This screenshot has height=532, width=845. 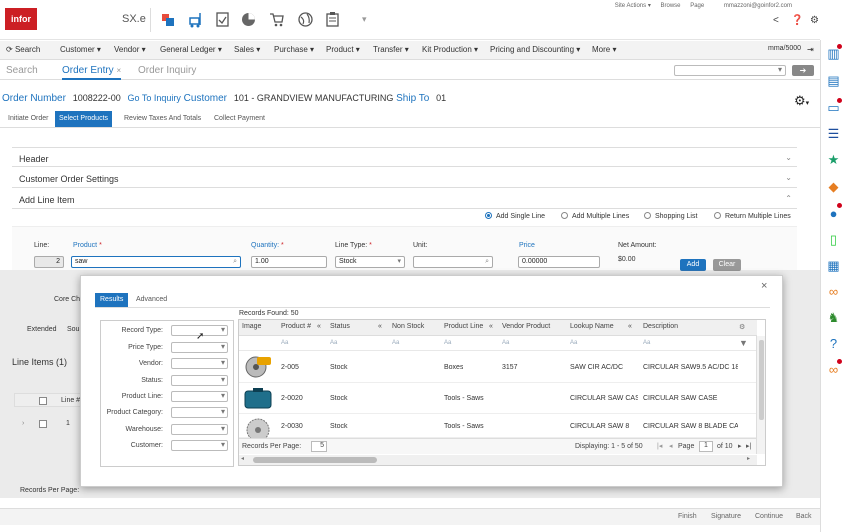 I want to click on dashboard-icon, so click(x=168, y=19).